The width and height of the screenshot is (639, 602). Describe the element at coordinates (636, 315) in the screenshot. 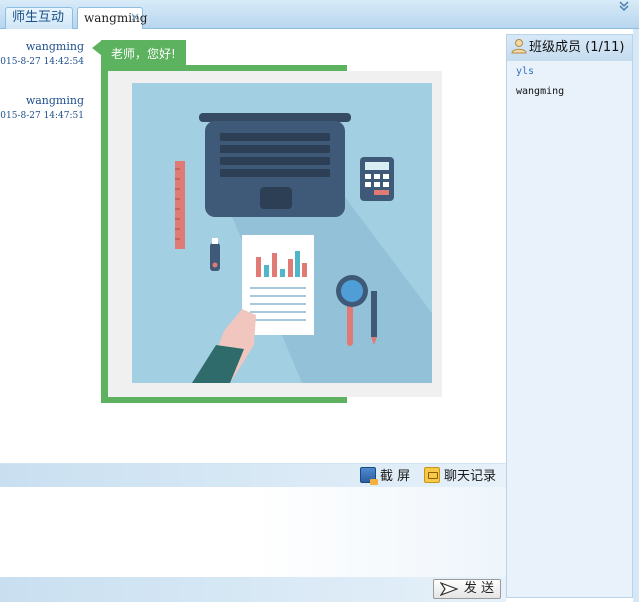

I see `window-edge` at that location.